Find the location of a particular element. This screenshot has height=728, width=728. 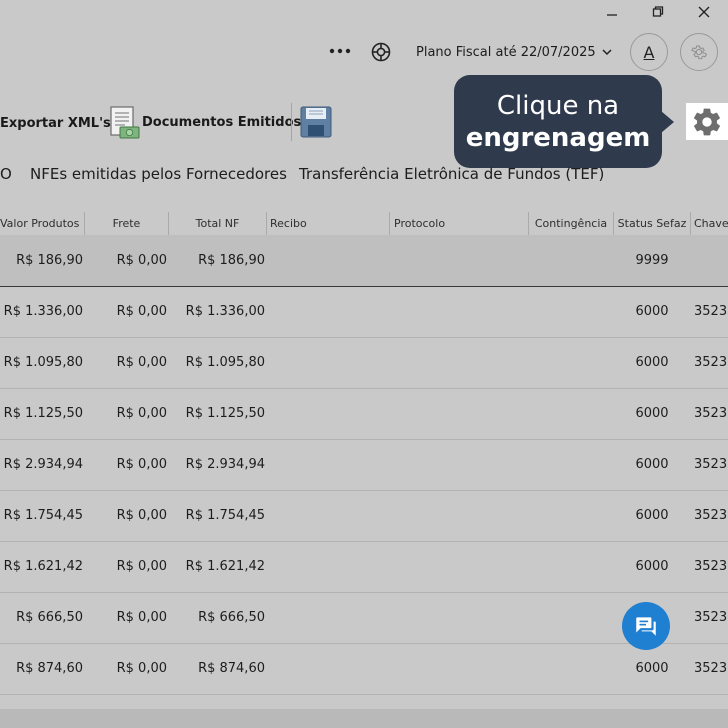

table-row: R$ 1.621,42 R$ 0,00 R$ 1.621,42 6000 35230 is located at coordinates (364, 567).